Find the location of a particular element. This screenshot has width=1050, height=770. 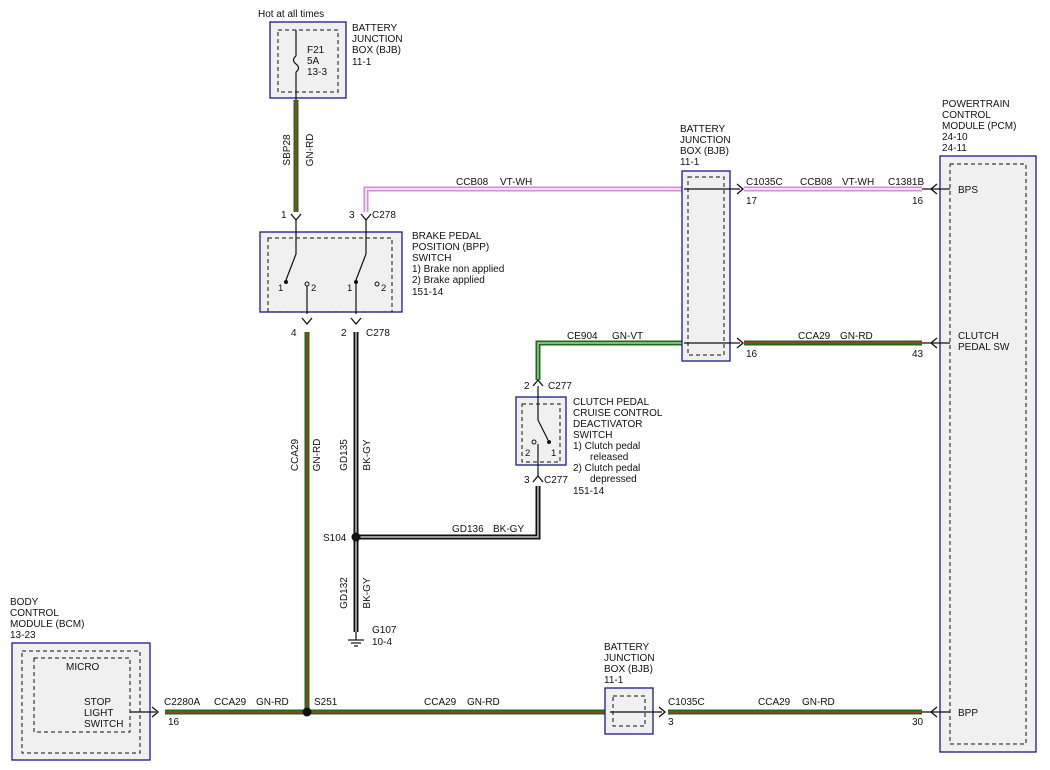

connector-c277-top: C277 is located at coordinates (560, 386).